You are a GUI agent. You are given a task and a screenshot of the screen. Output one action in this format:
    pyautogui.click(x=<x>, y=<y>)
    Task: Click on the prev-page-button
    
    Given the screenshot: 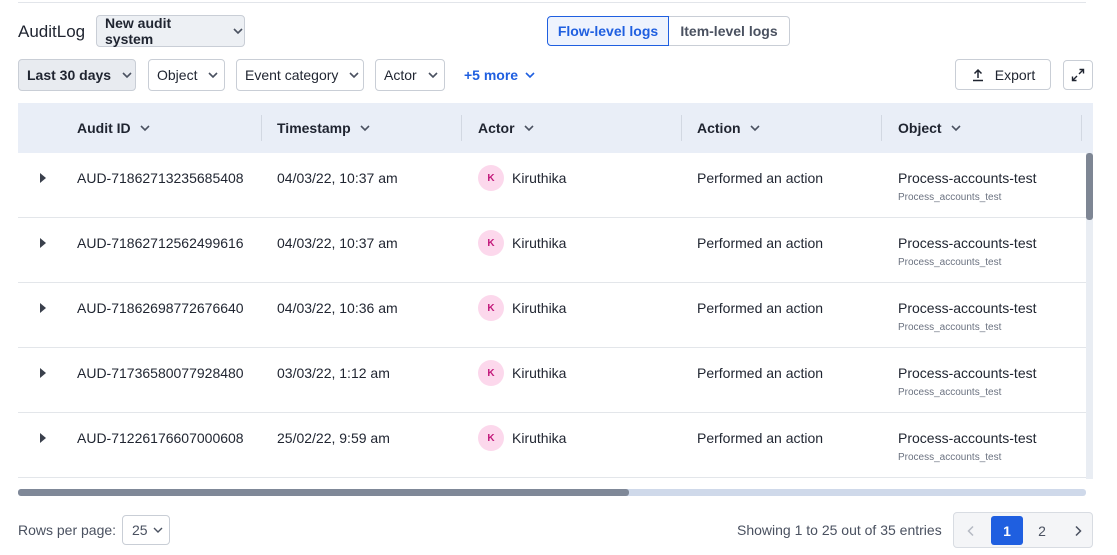 What is the action you would take?
    pyautogui.click(x=970, y=531)
    